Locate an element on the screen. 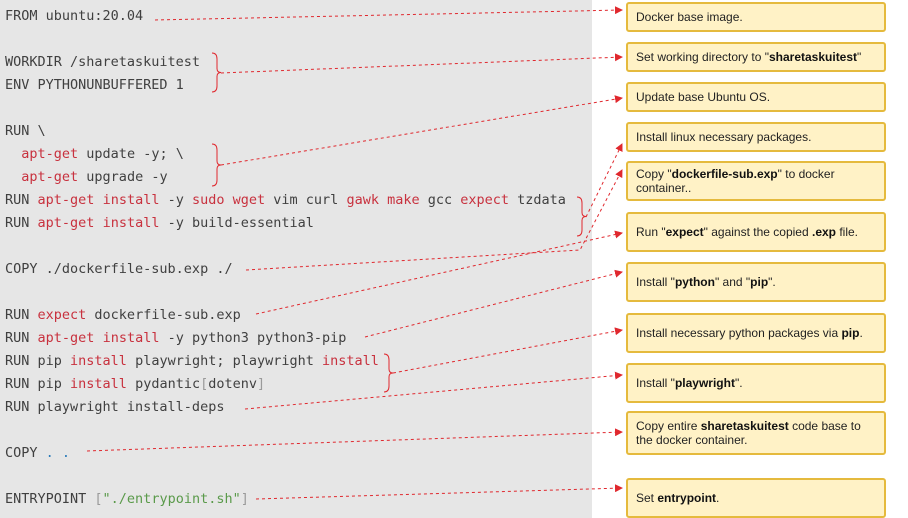 The width and height of the screenshot is (908, 518). brace-workdir is located at coordinates (216, 72).